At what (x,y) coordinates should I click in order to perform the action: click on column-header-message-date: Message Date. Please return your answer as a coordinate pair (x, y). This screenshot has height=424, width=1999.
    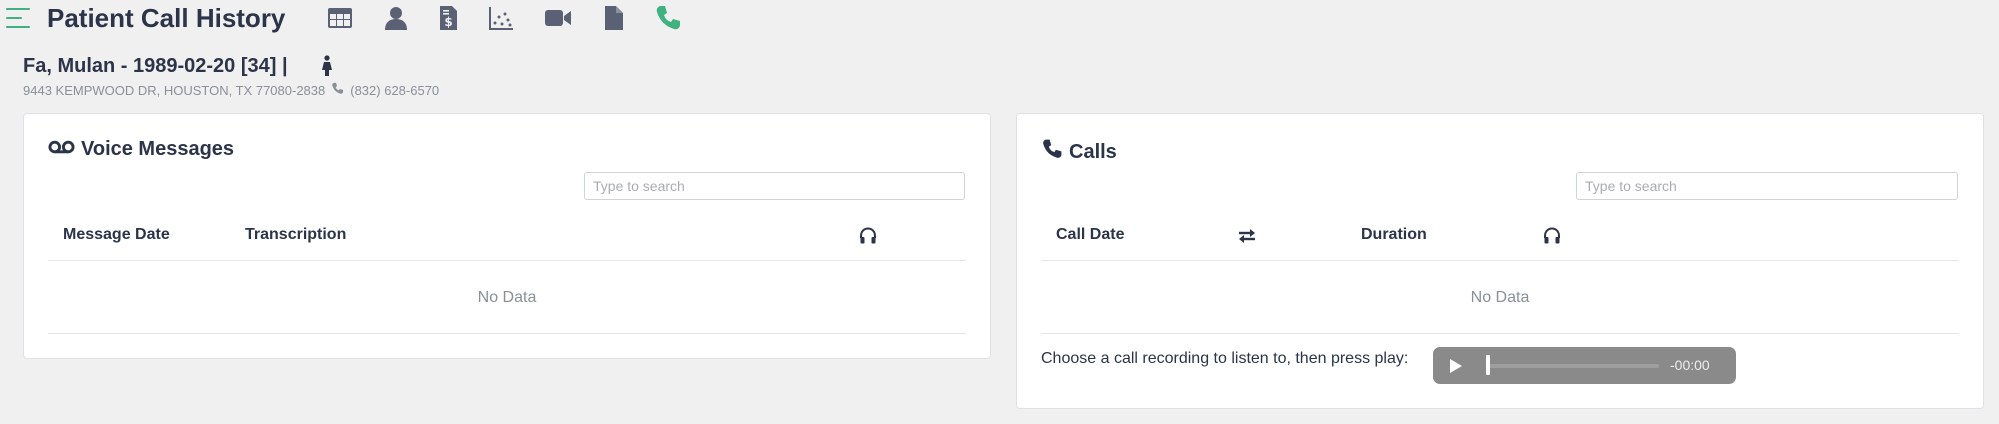
    Looking at the image, I should click on (116, 235).